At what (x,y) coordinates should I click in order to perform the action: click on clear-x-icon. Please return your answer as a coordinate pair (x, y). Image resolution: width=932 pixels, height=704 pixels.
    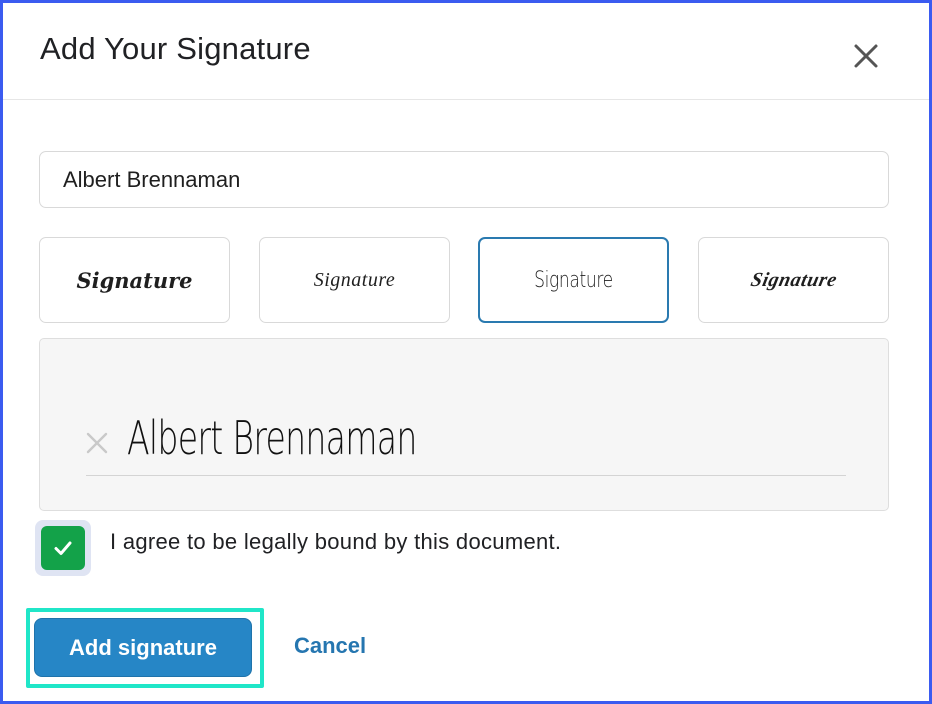
    Looking at the image, I should click on (97, 443).